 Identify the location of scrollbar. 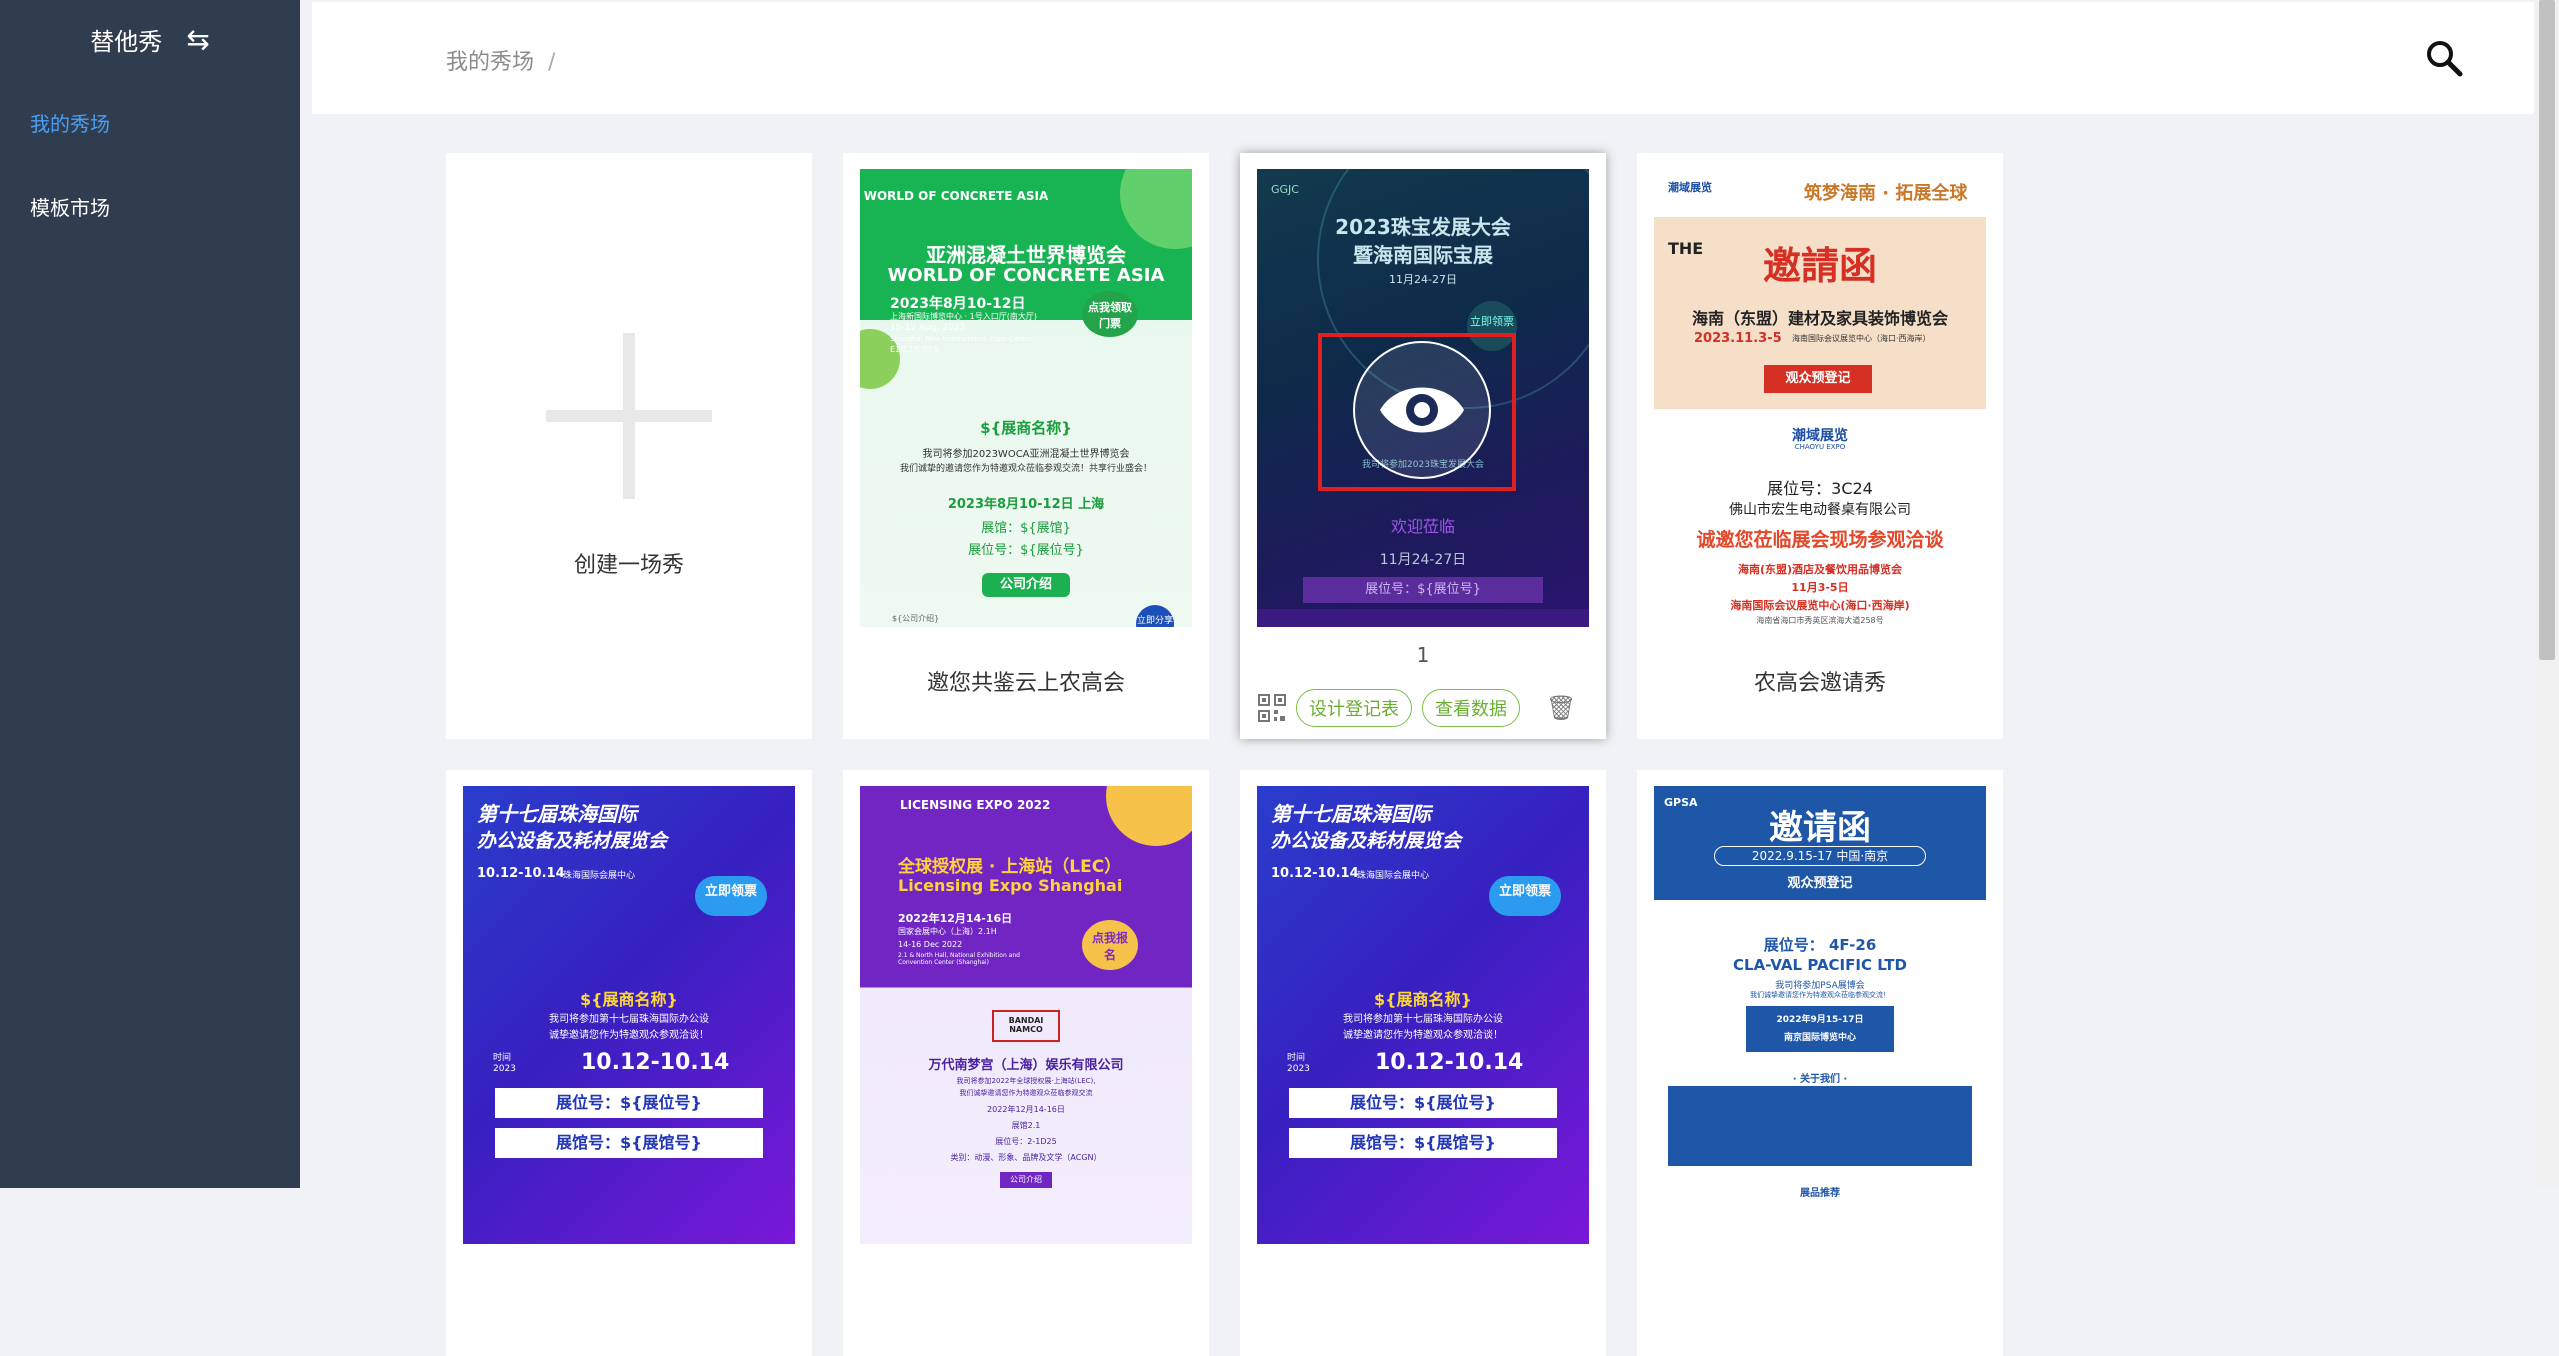
(2546, 594).